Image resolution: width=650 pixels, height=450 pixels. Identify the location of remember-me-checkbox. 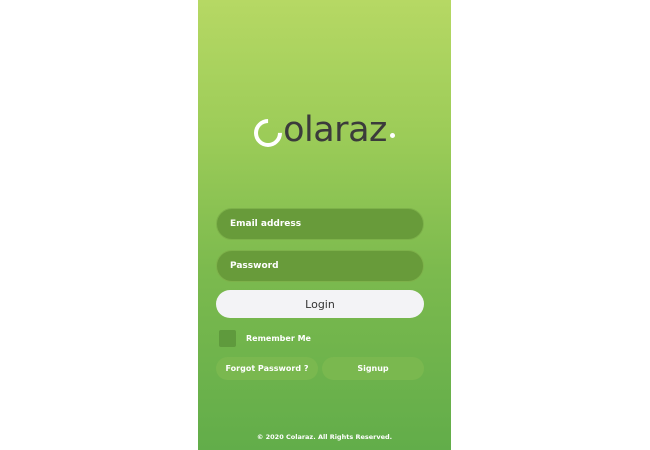
(227, 338).